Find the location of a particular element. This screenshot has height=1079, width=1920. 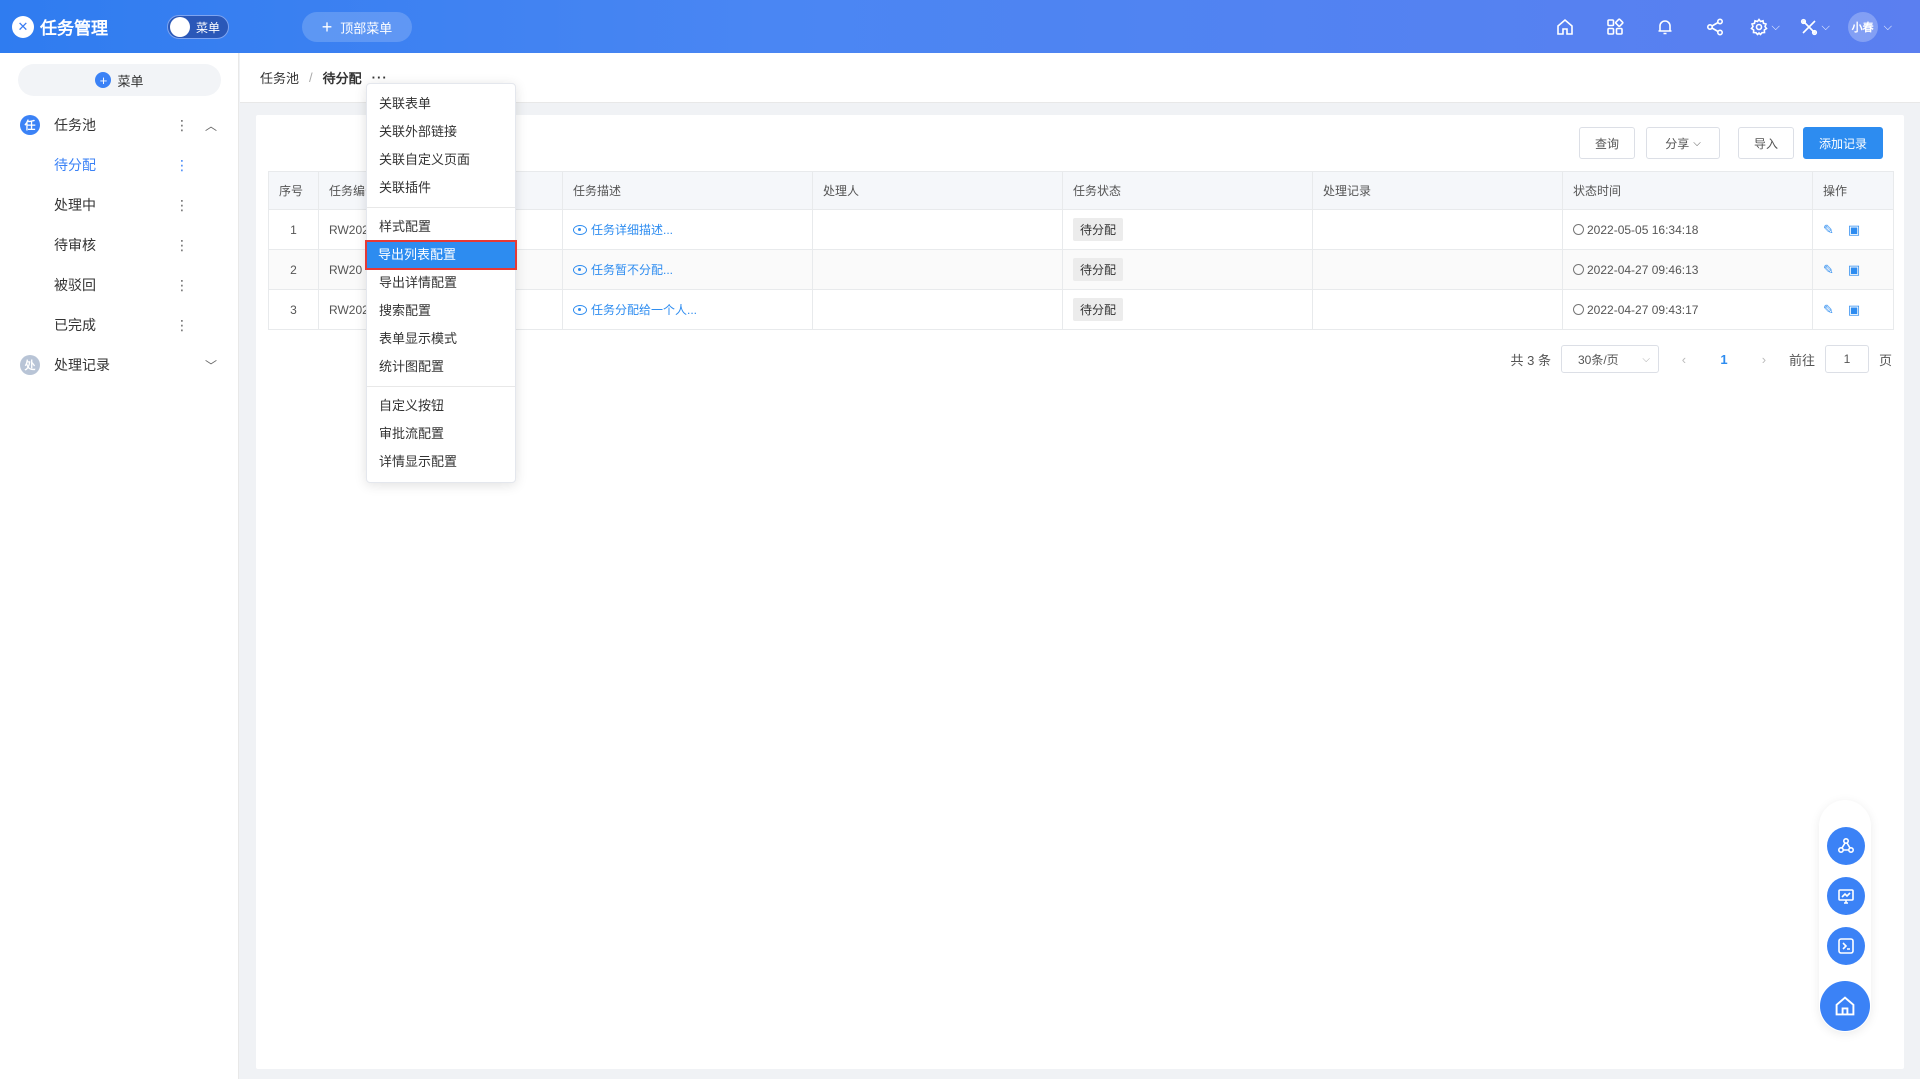

breadcrumb-root: 任务池 is located at coordinates (279, 77).